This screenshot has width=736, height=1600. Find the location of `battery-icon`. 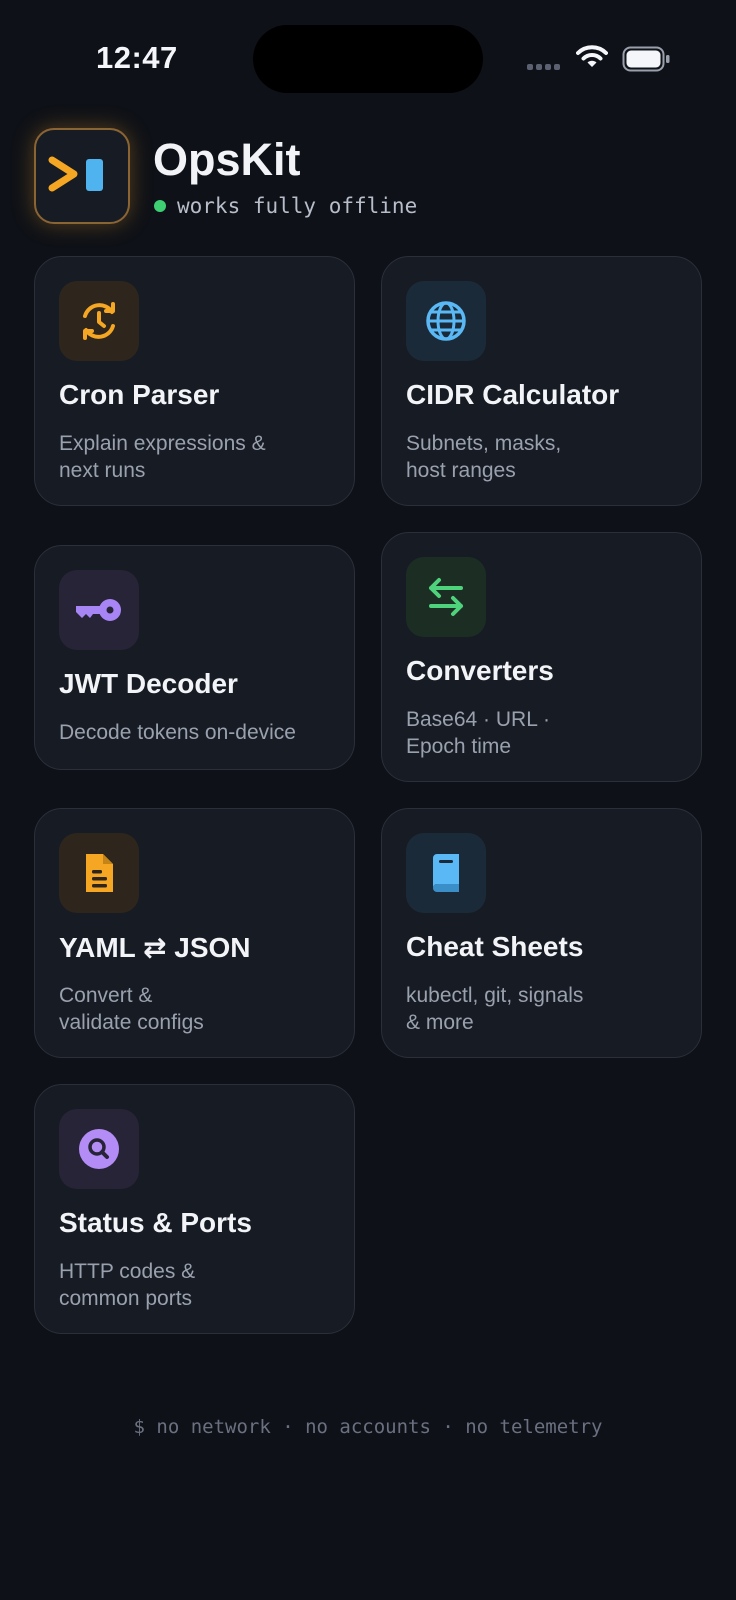

battery-icon is located at coordinates (646, 59).